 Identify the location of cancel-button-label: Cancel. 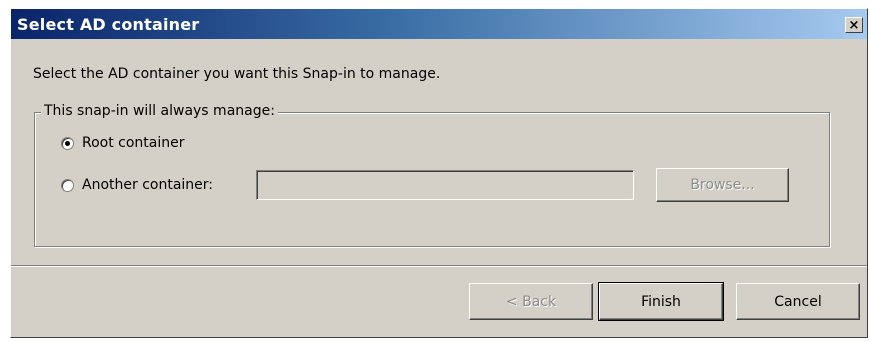
(798, 301).